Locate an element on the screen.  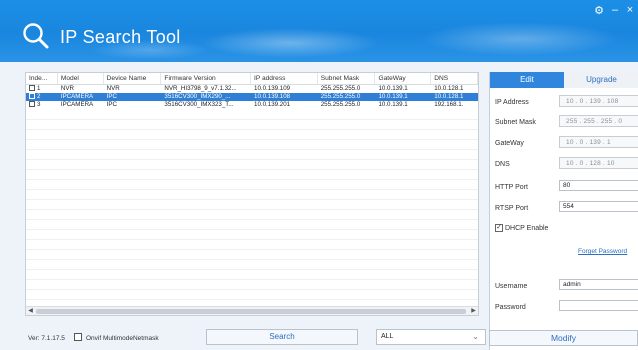
column-header-model: Model is located at coordinates (81, 78).